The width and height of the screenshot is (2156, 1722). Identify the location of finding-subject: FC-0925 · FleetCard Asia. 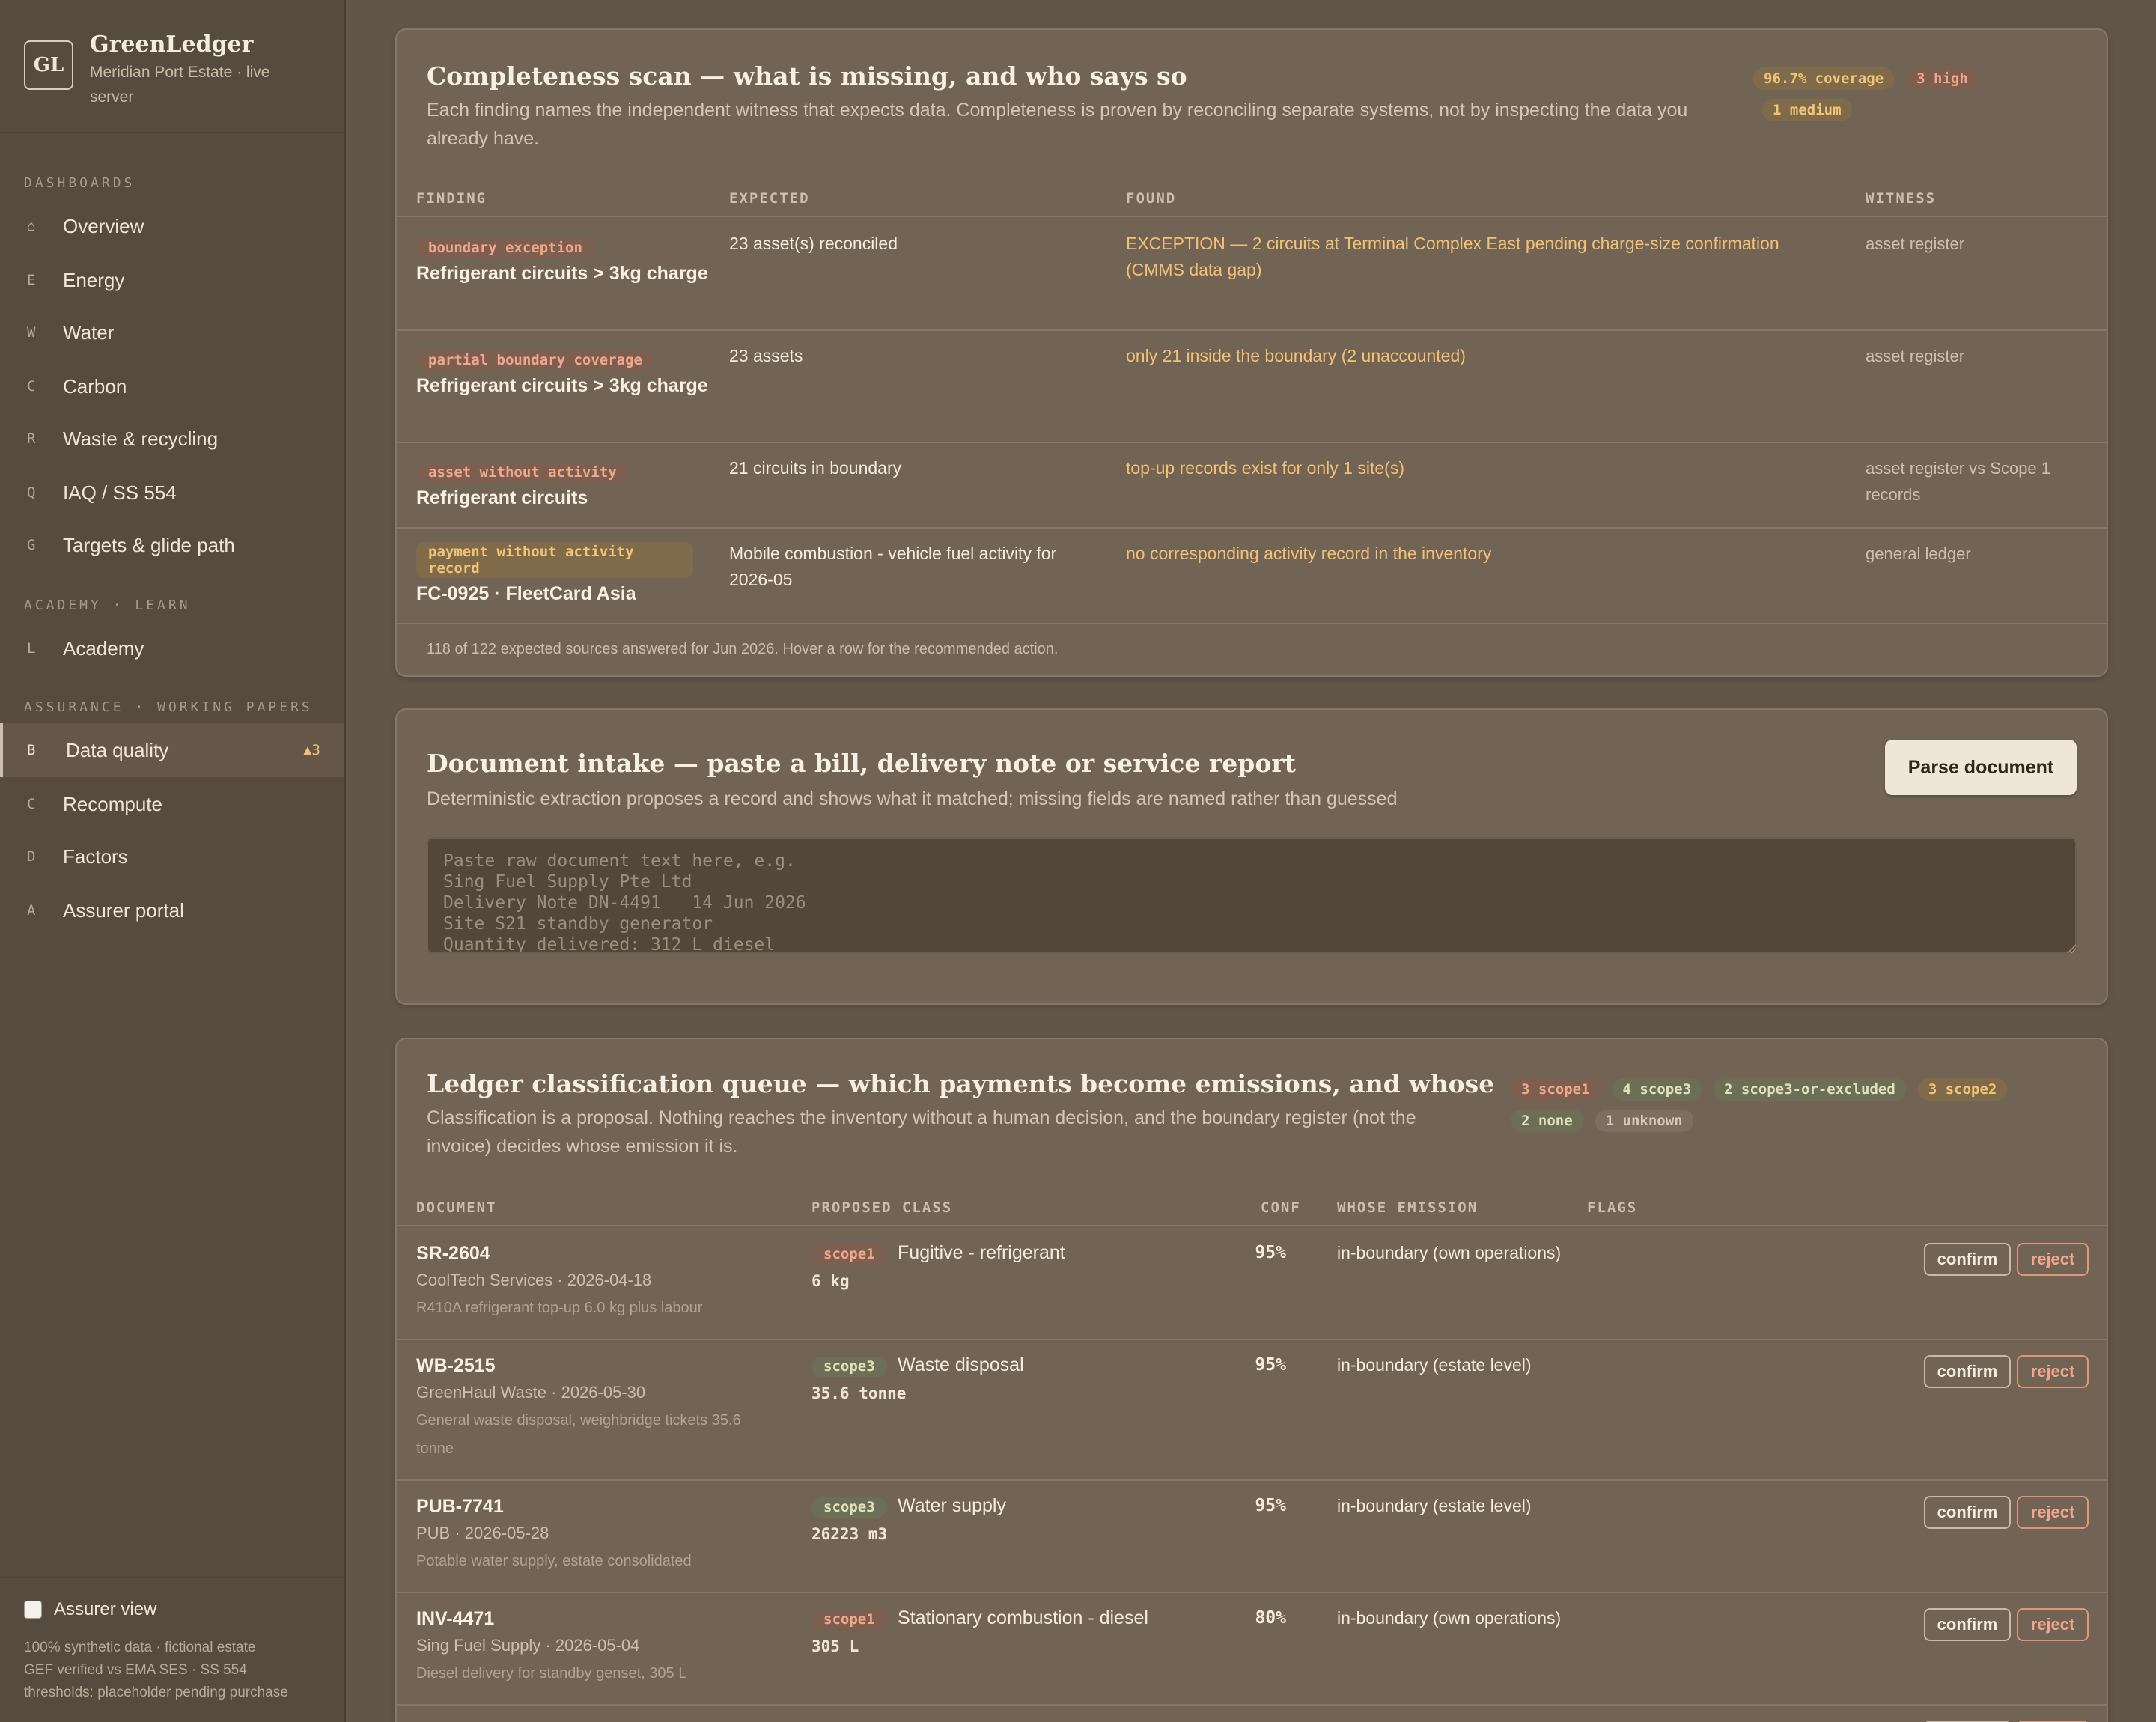
(526, 593).